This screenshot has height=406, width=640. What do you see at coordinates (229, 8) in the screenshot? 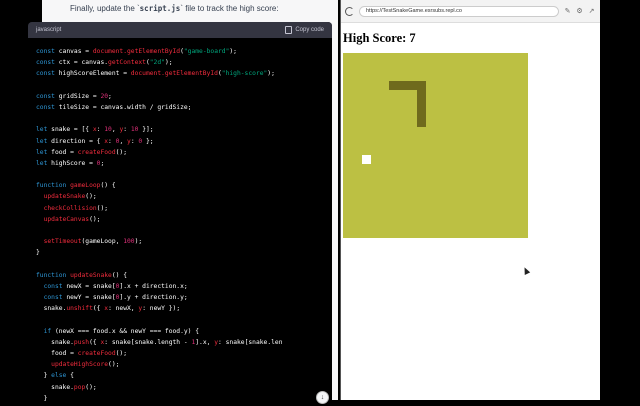
I see `intro-suffix: ` file to track the high score:` at bounding box center [229, 8].